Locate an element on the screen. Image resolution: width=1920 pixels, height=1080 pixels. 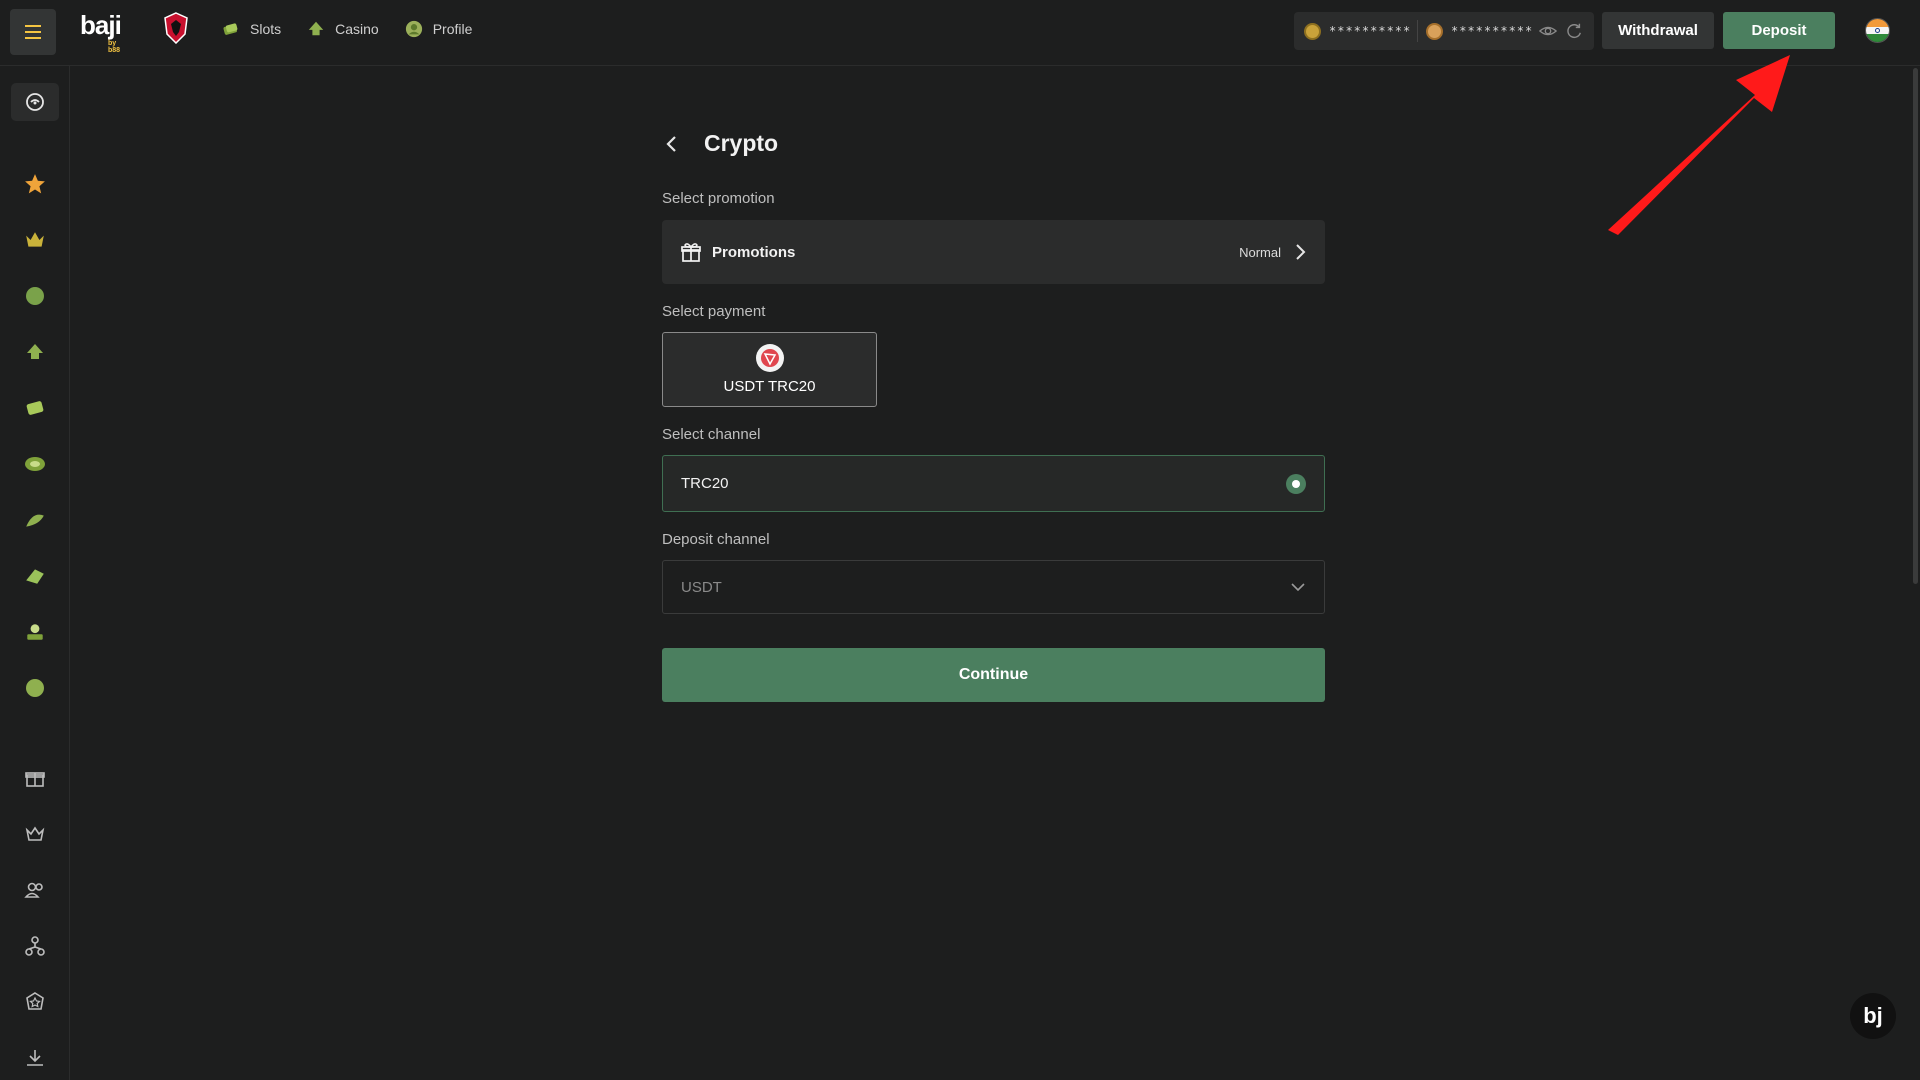
float-logo-text: bj is located at coordinates (1873, 1015).